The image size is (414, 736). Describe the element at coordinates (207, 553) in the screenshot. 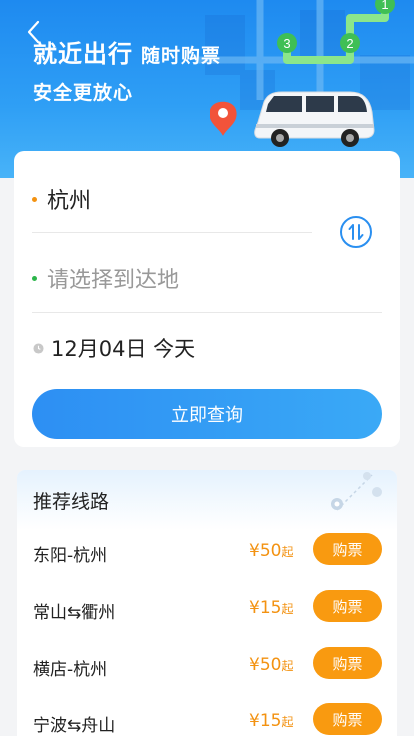

I see `route-row: 东阳-杭州 ¥50起 购票` at that location.